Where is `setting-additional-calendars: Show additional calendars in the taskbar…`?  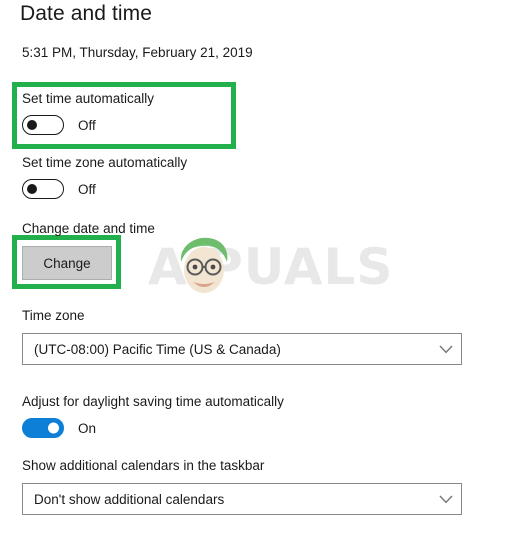
setting-additional-calendars: Show additional calendars in the taskbar… is located at coordinates (242, 486).